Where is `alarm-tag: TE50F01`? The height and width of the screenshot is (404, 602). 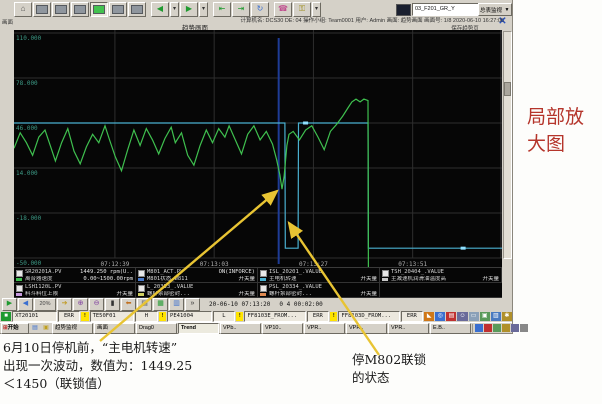
alarm-tag: TE50F01 is located at coordinates (112, 316).